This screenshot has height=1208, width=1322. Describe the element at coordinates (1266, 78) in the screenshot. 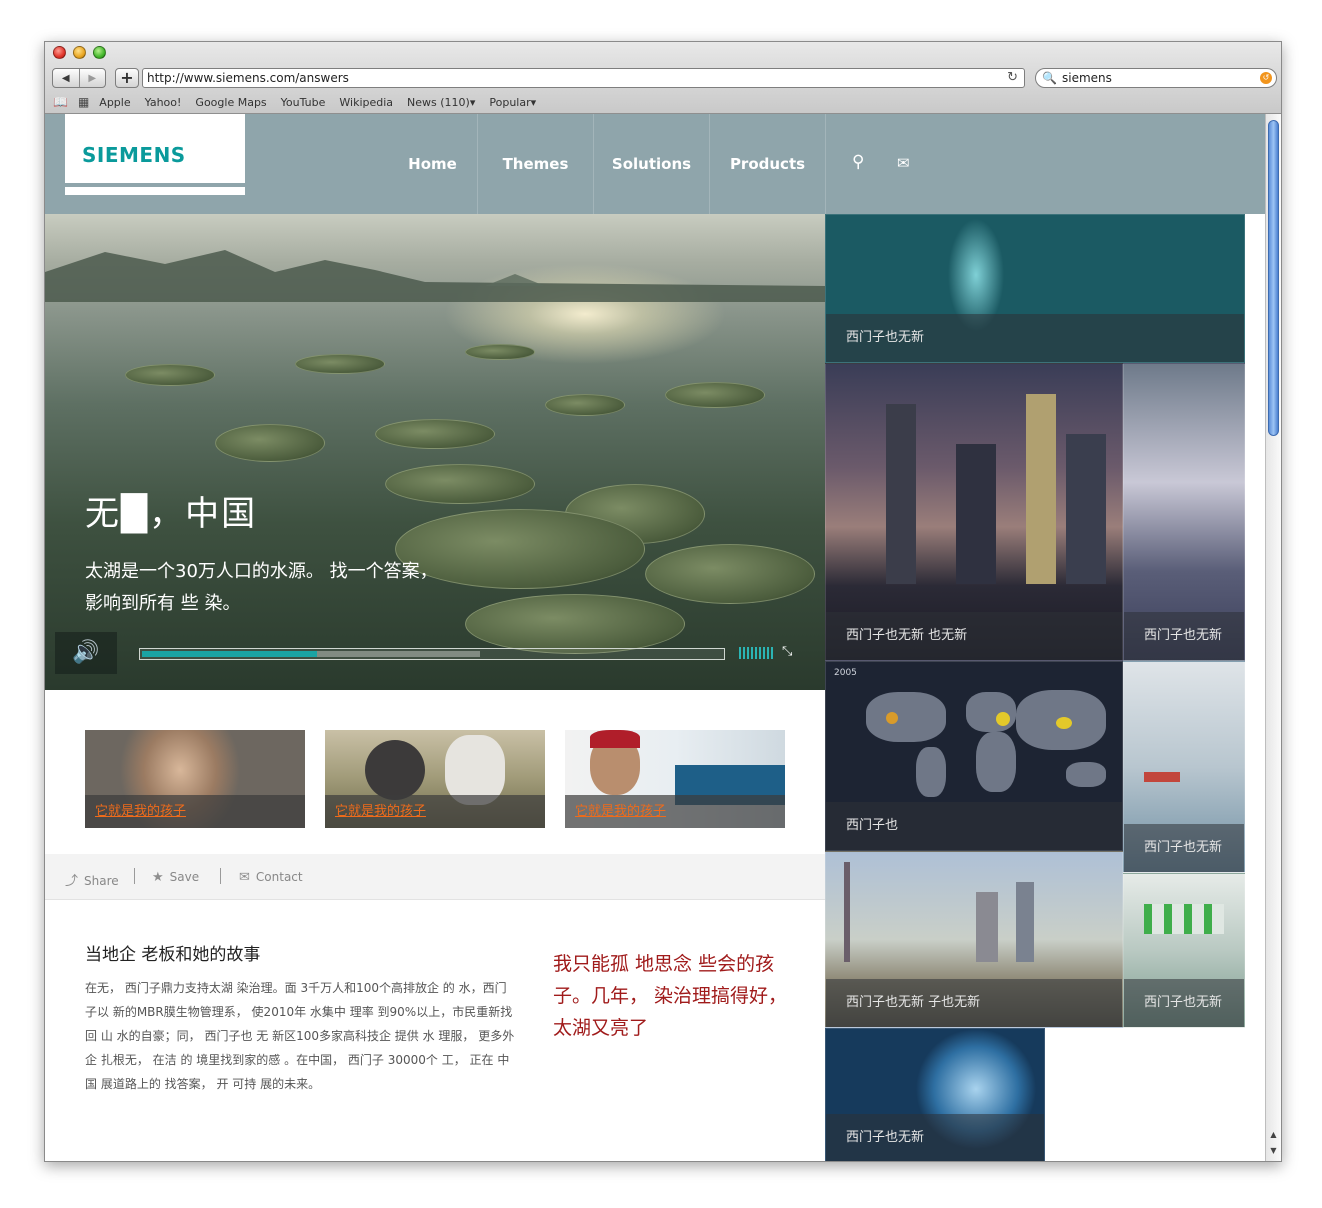

I see `snapback-icon: ↺` at that location.